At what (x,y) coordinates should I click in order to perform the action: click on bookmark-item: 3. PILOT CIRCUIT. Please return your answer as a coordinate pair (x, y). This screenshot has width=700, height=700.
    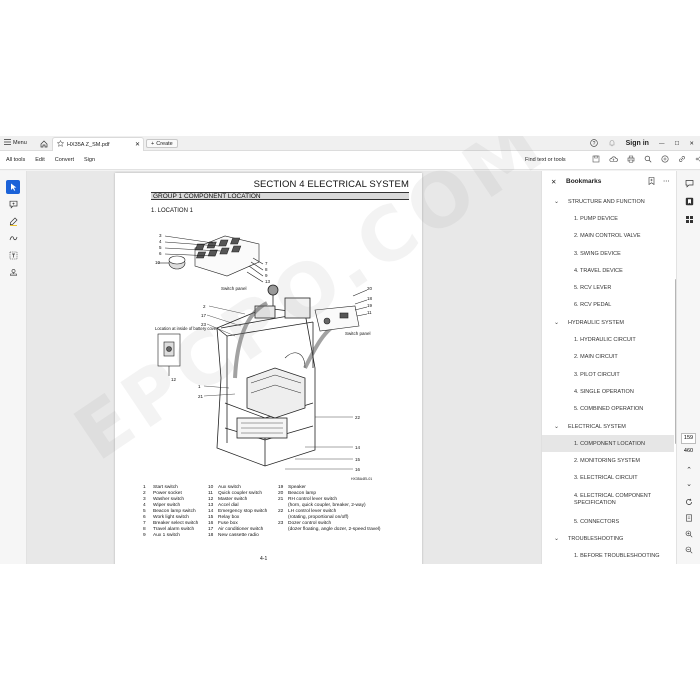
    Looking at the image, I should click on (608, 374).